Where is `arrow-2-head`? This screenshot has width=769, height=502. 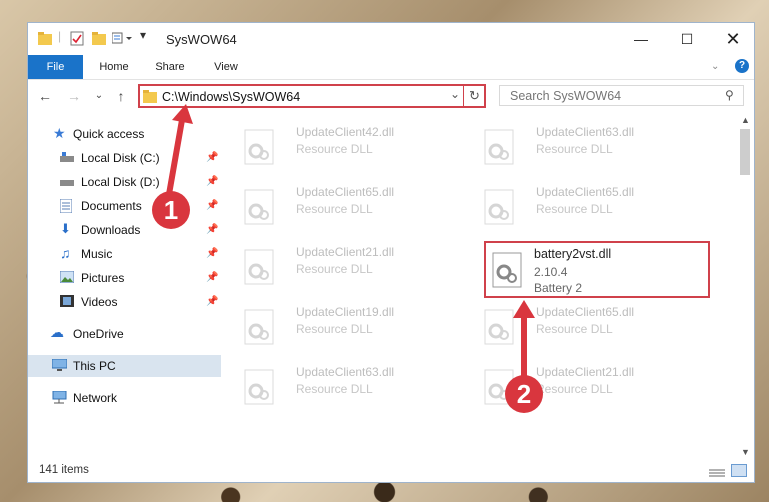
arrow-2-head is located at coordinates (524, 309).